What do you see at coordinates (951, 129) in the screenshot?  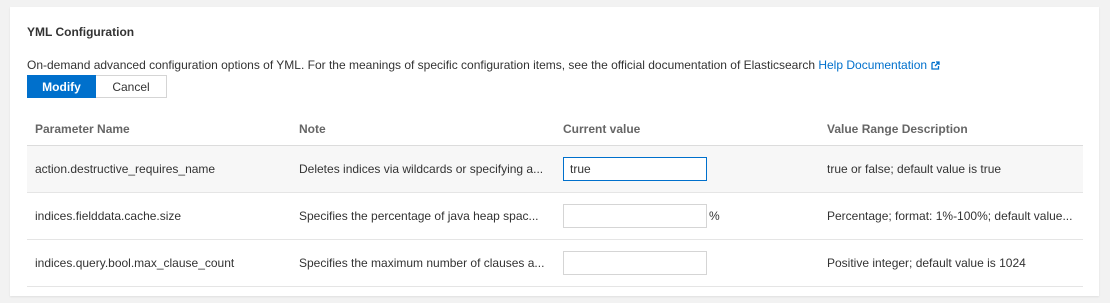 I see `column-header-value-range: Value Range Description` at bounding box center [951, 129].